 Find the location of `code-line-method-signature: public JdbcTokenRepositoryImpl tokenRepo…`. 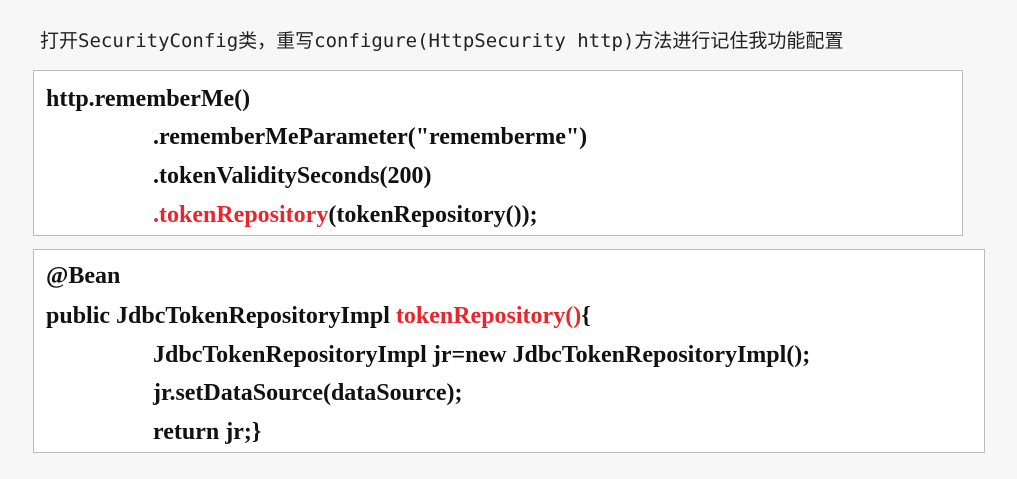

code-line-method-signature: public JdbcTokenRepositoryImpl tokenRepo… is located at coordinates (318, 316).